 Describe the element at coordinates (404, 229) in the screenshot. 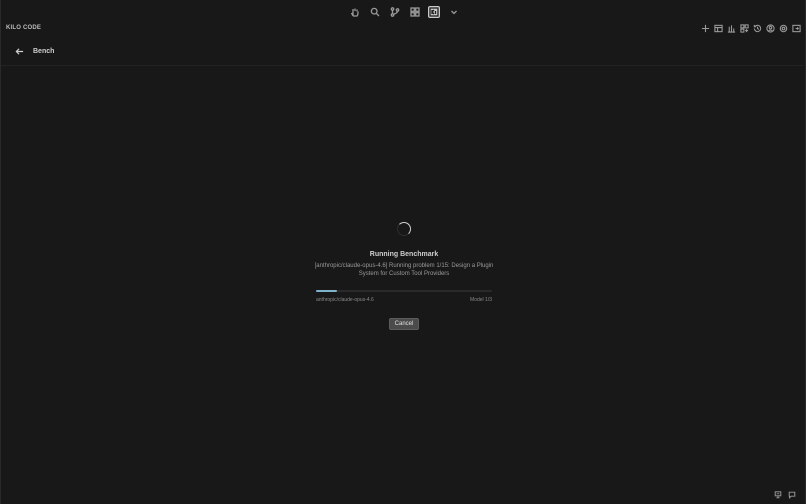

I see `loading-spinner-icon` at that location.